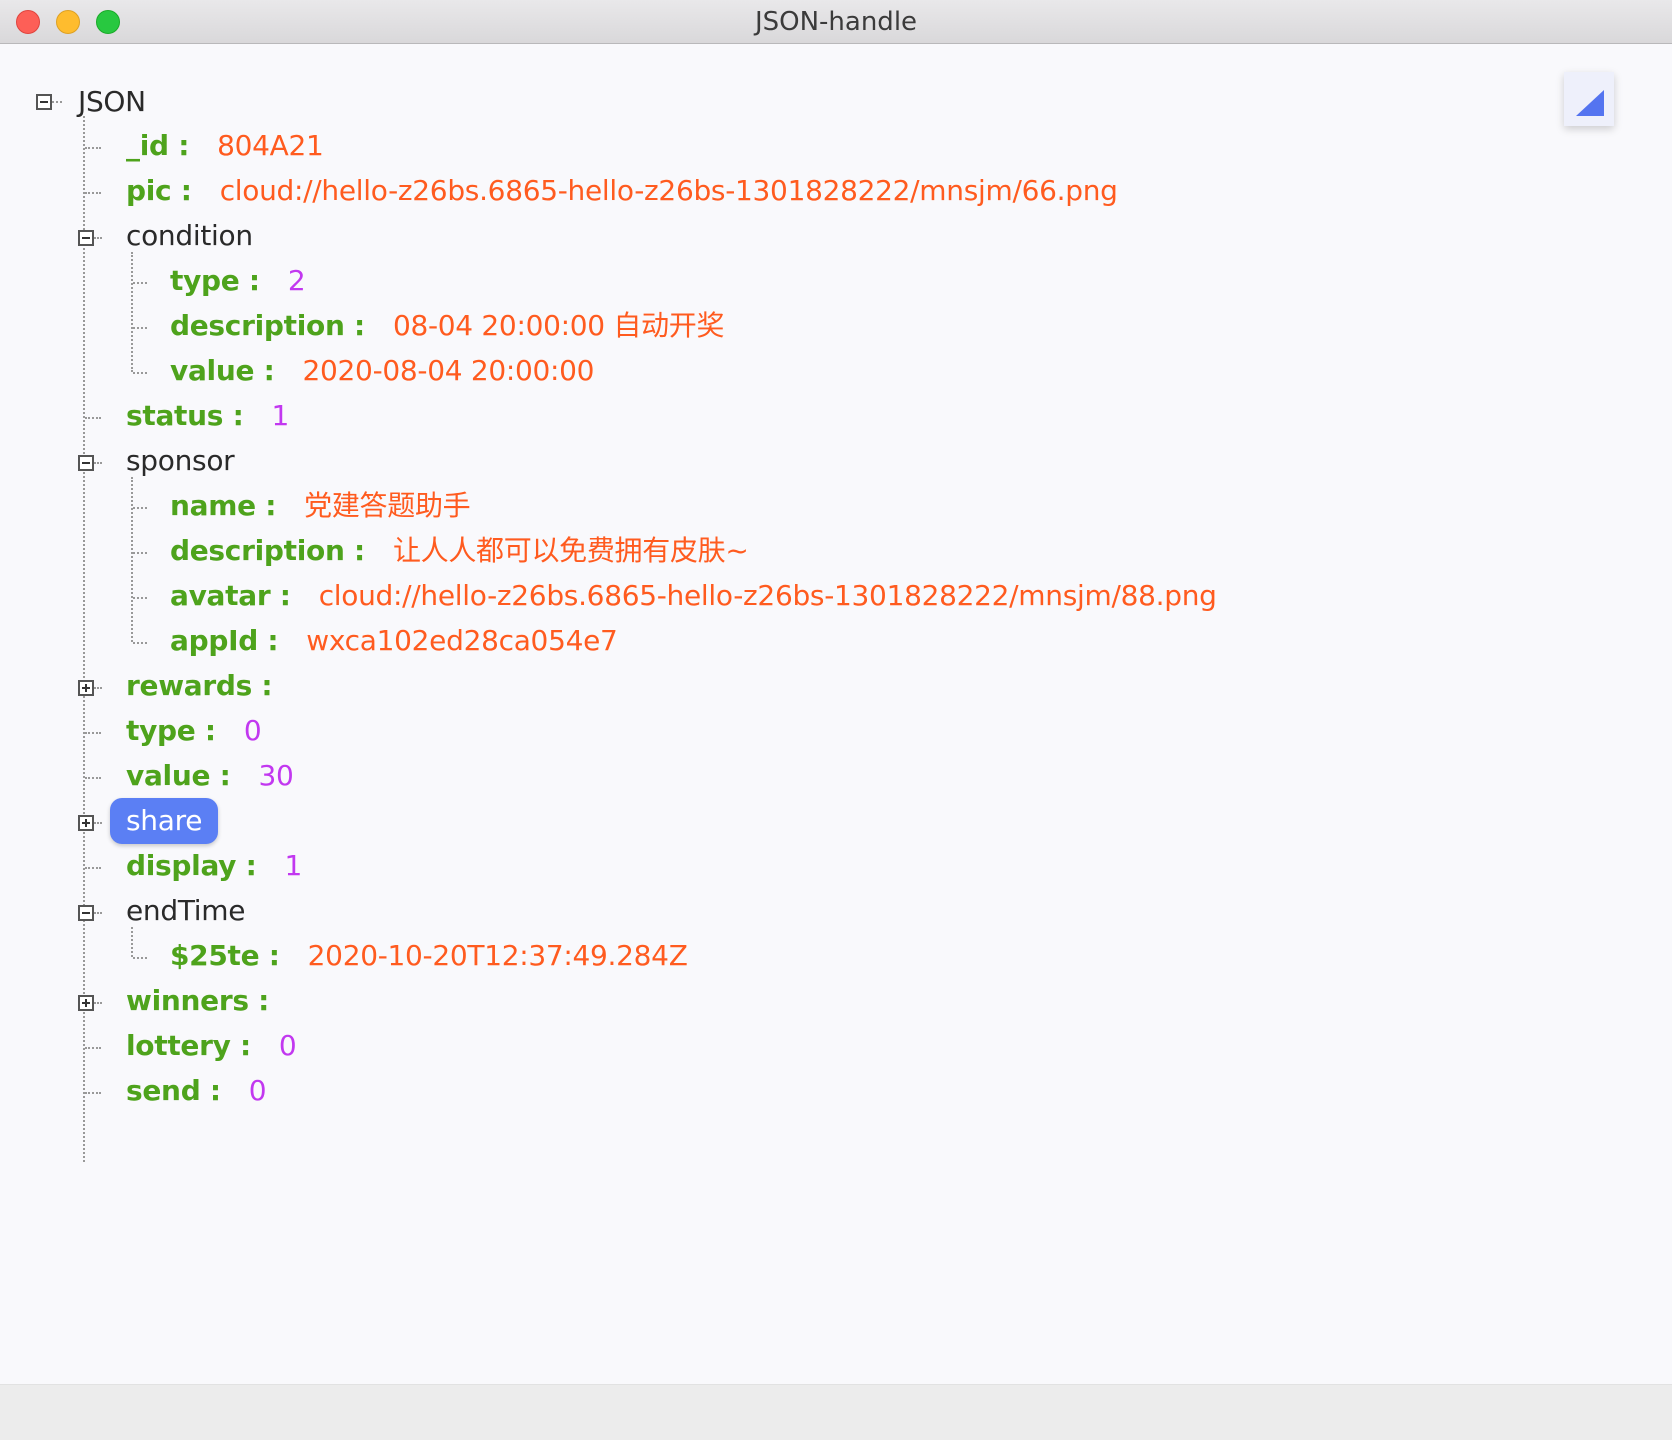 The width and height of the screenshot is (1672, 1440). What do you see at coordinates (296, 280) in the screenshot?
I see `number-value: 2` at bounding box center [296, 280].